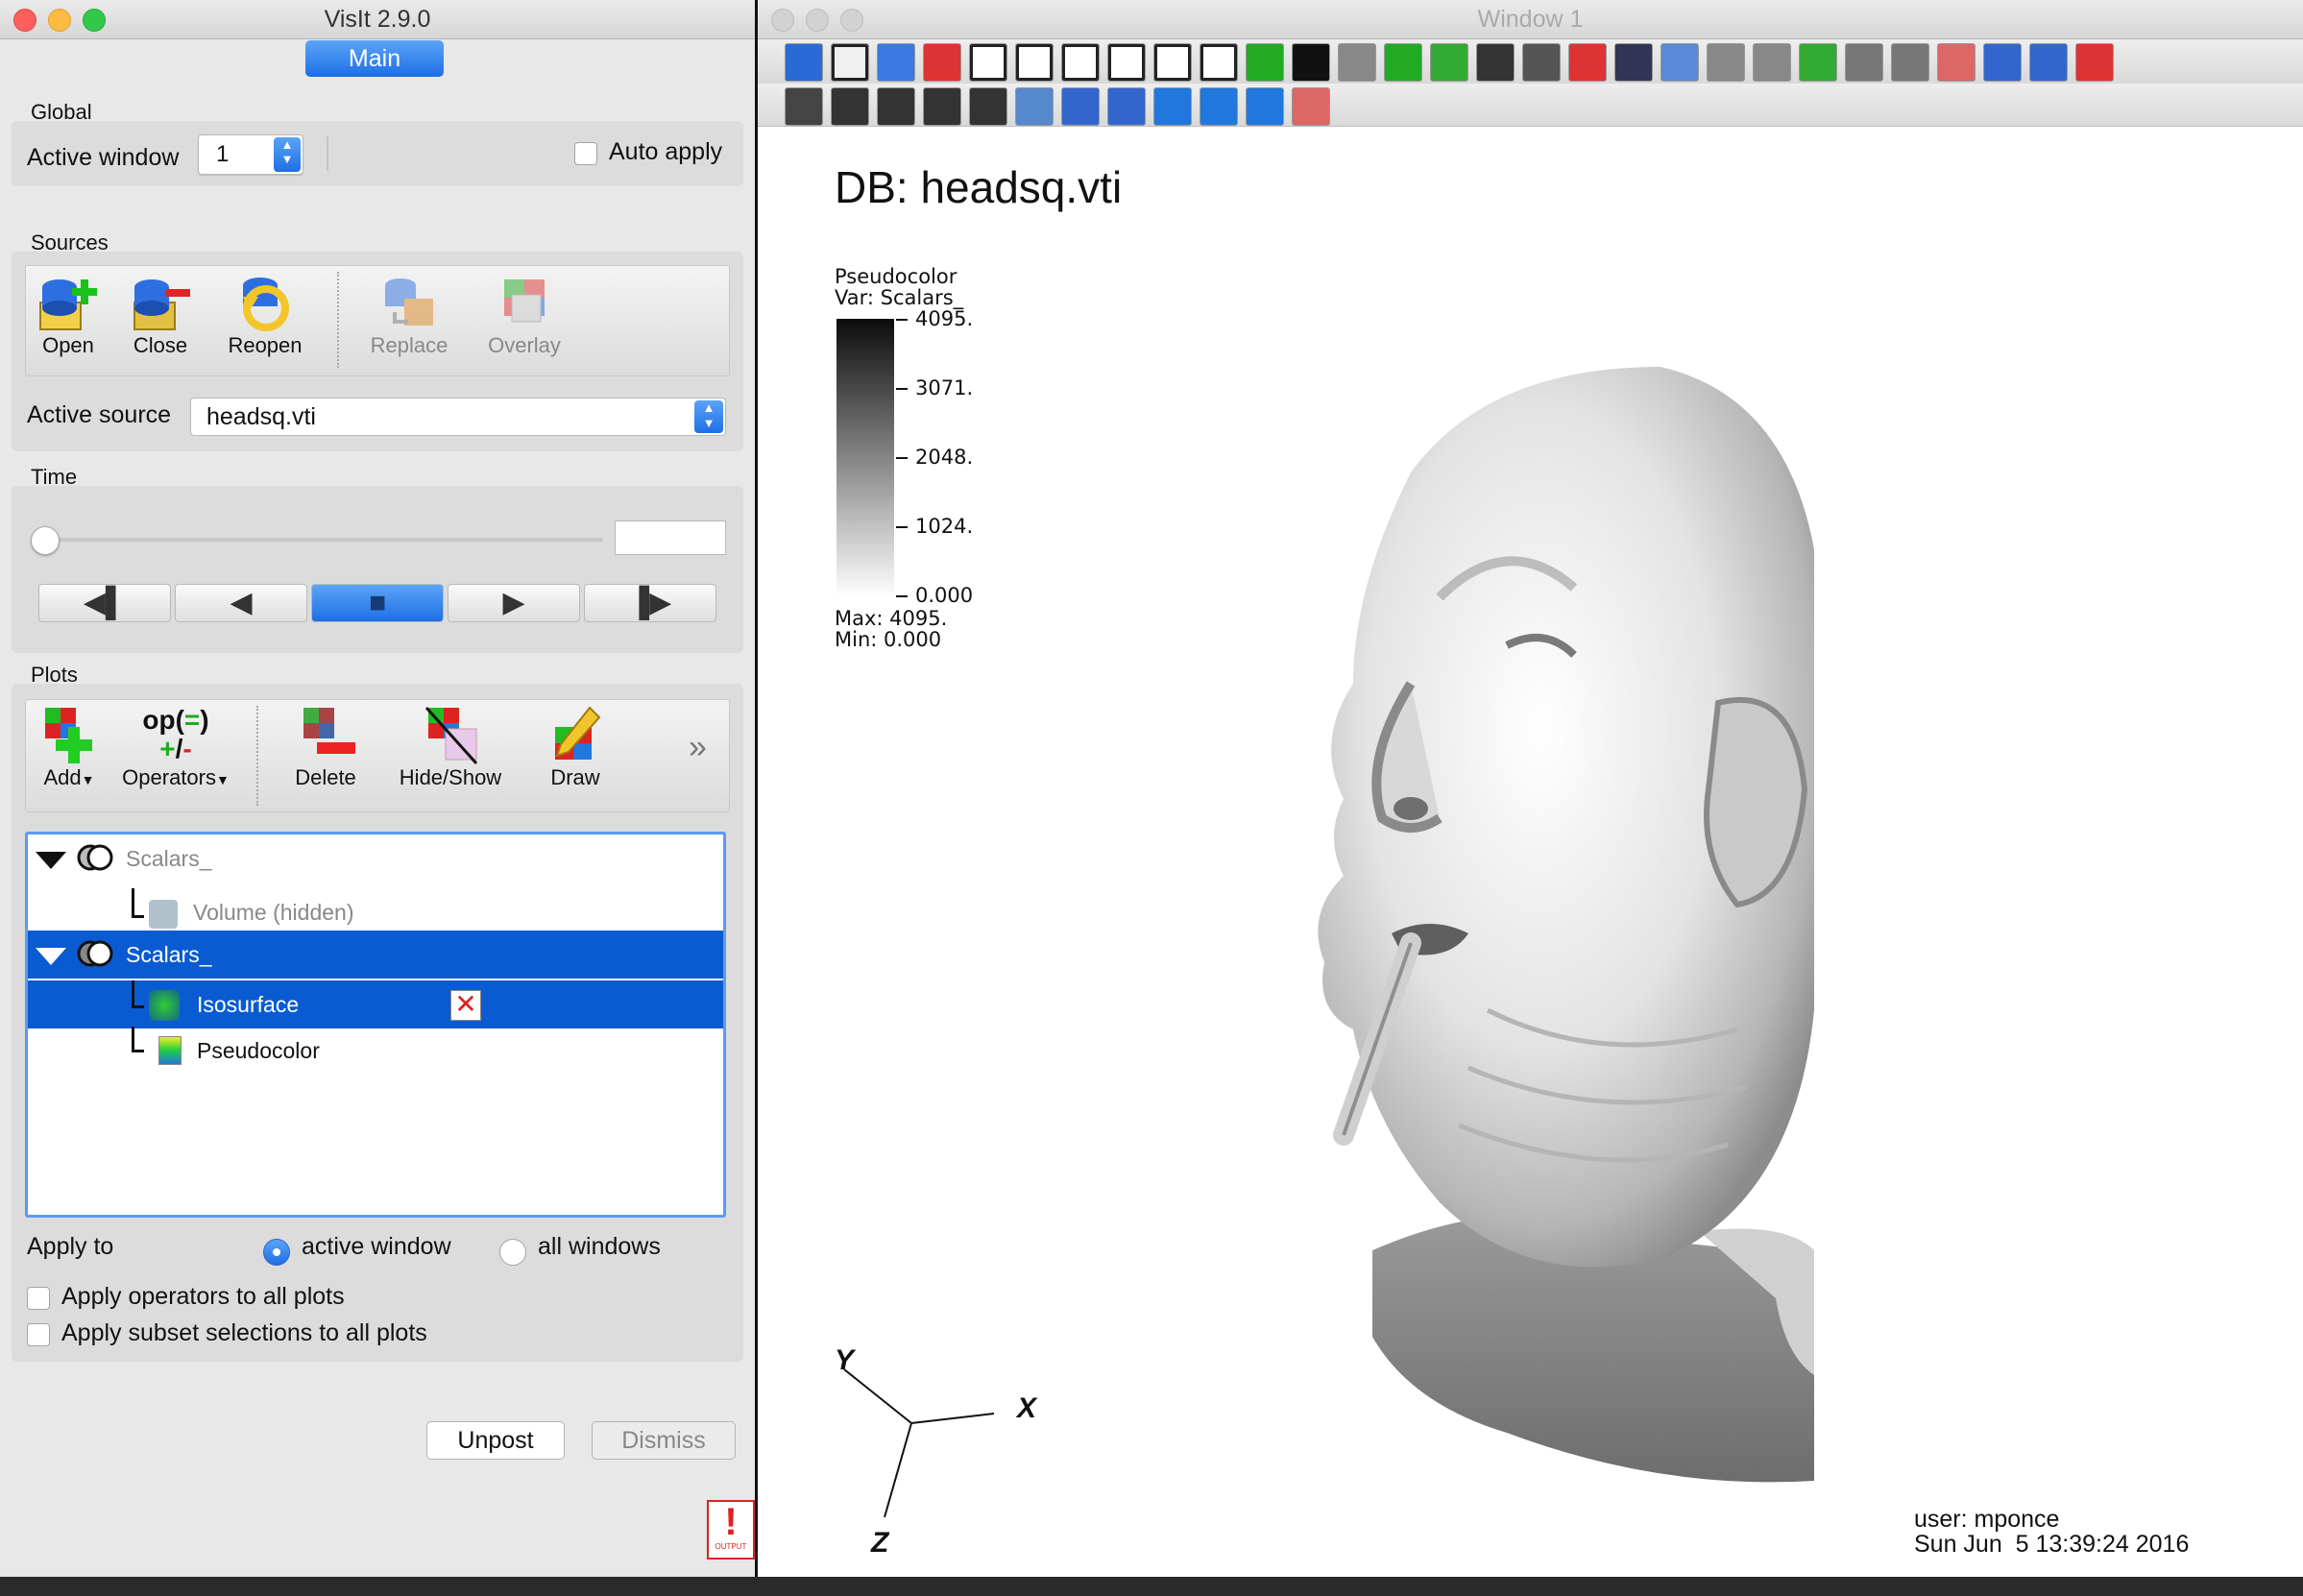  I want to click on apply-subset-checkbox, so click(38, 1334).